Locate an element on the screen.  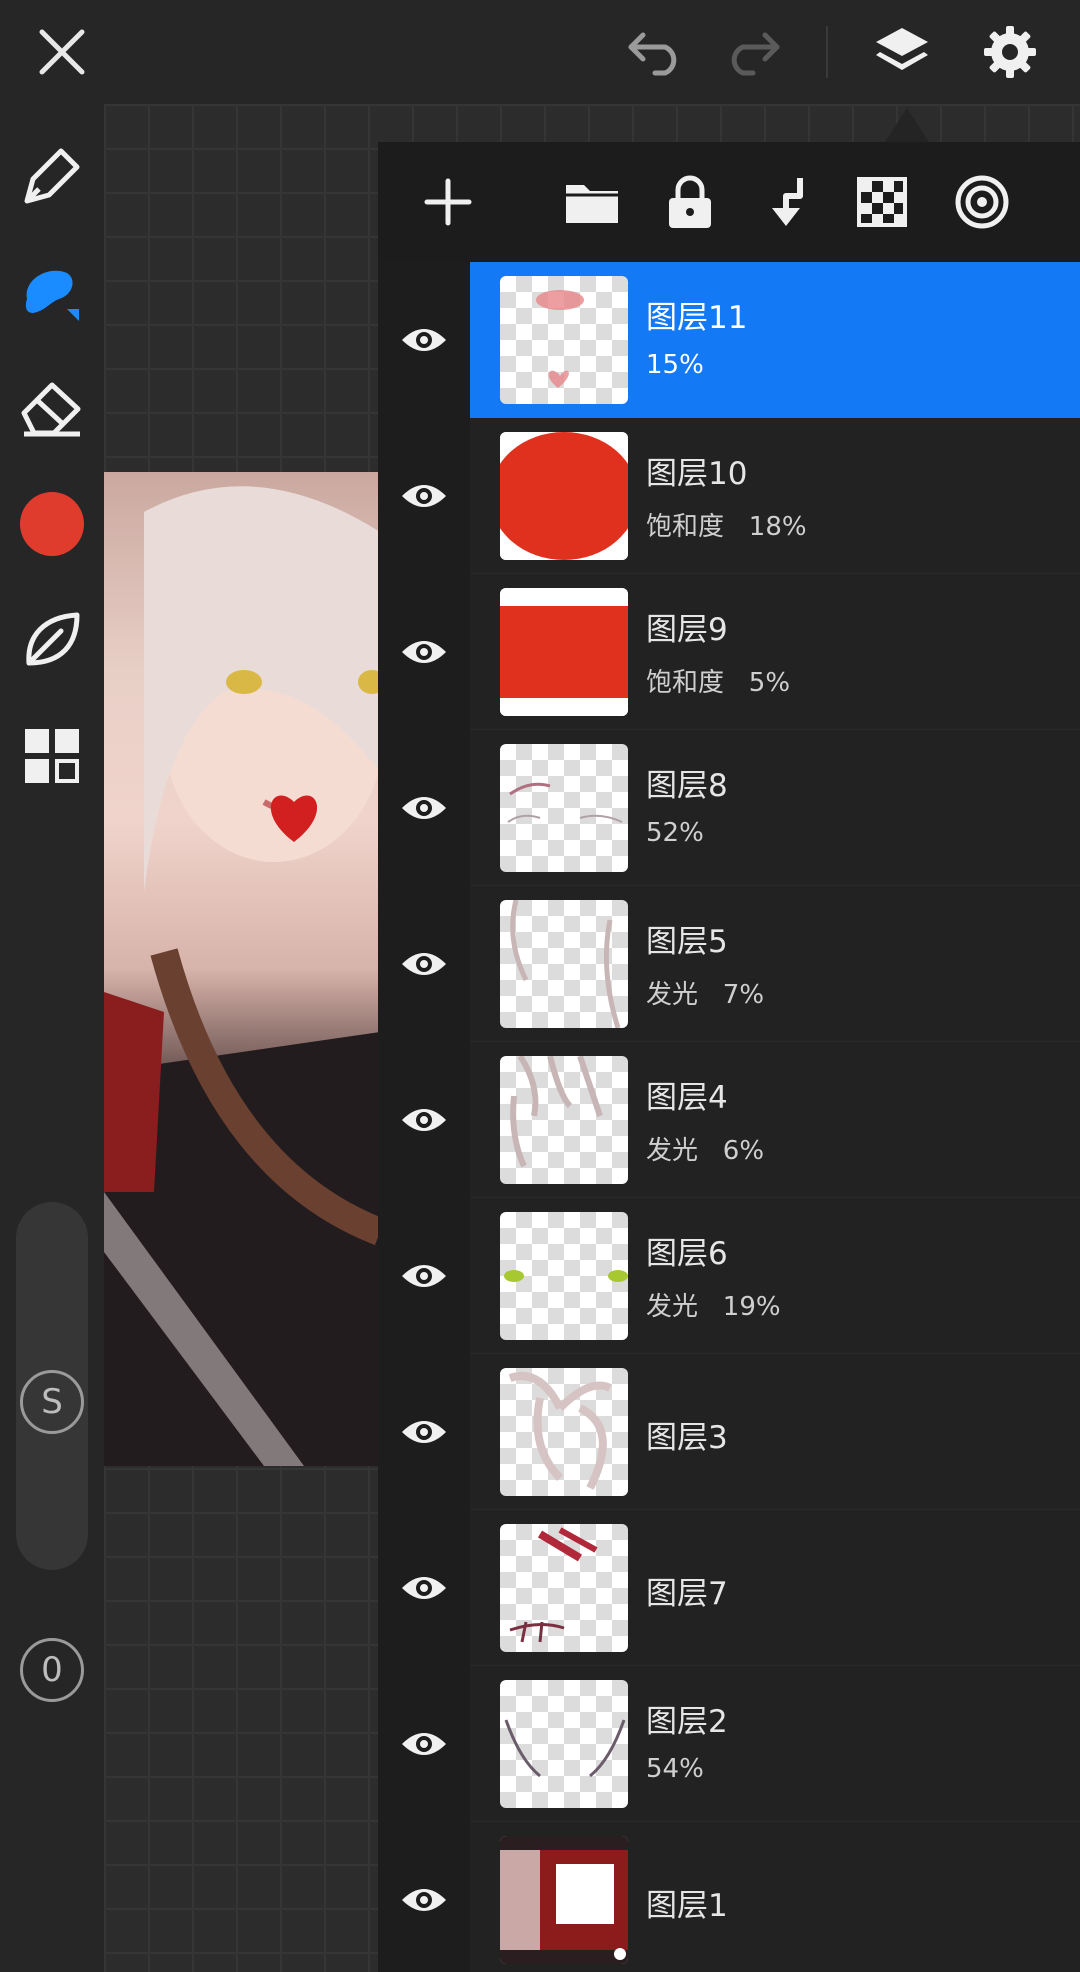
transparency-lock-button is located at coordinates (882, 202).